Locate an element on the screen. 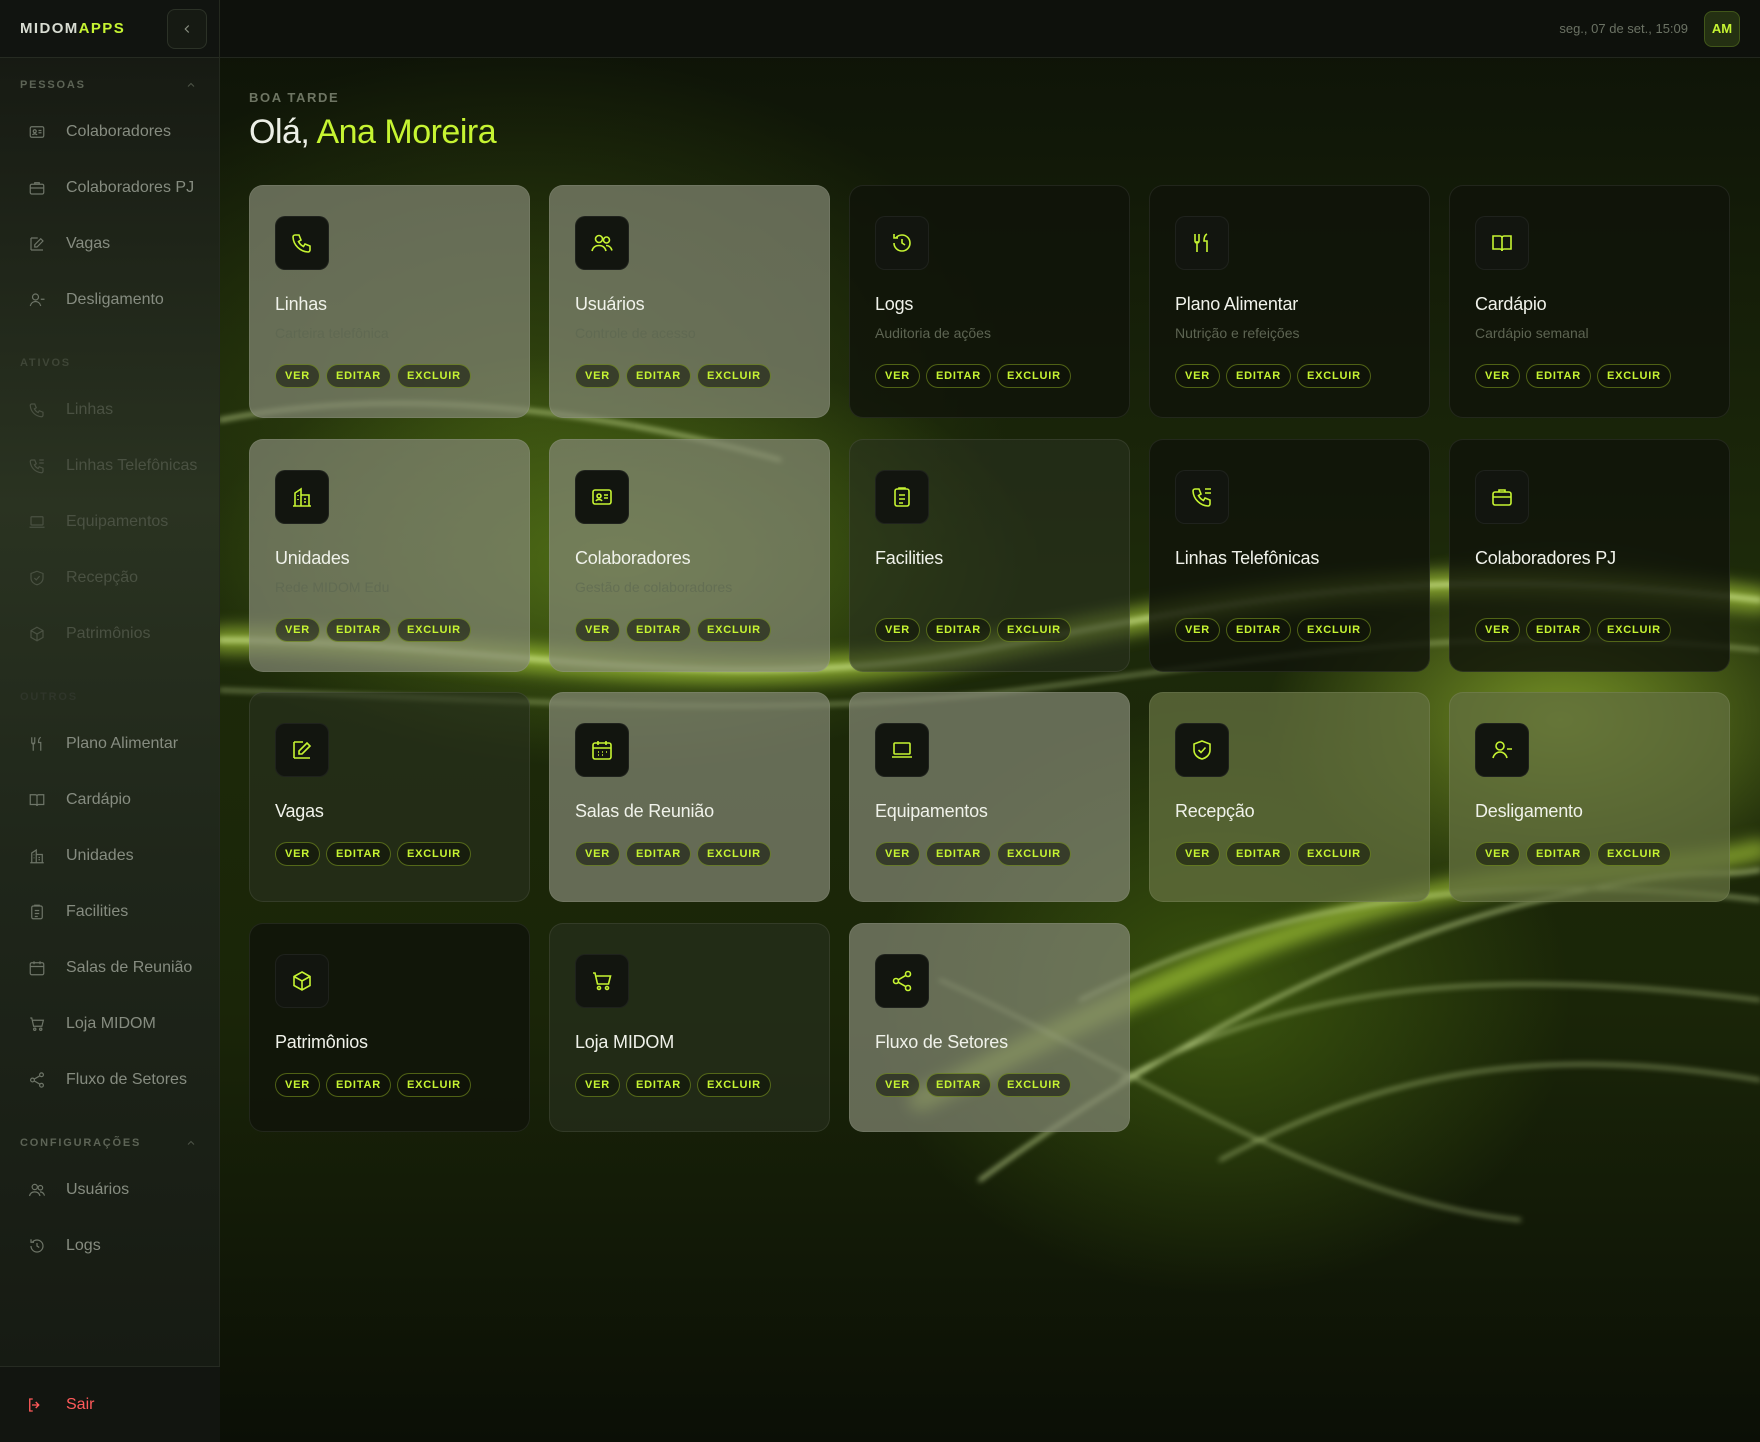 The height and width of the screenshot is (1442, 1760). sidebar-item-unidades: Unidades is located at coordinates (109, 856).